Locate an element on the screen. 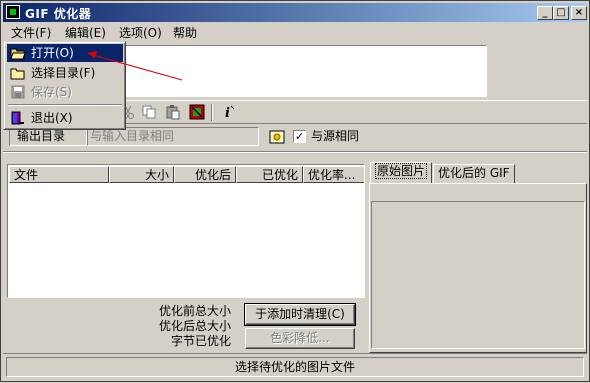 This screenshot has width=590, height=383. copy-icon is located at coordinates (149, 112).